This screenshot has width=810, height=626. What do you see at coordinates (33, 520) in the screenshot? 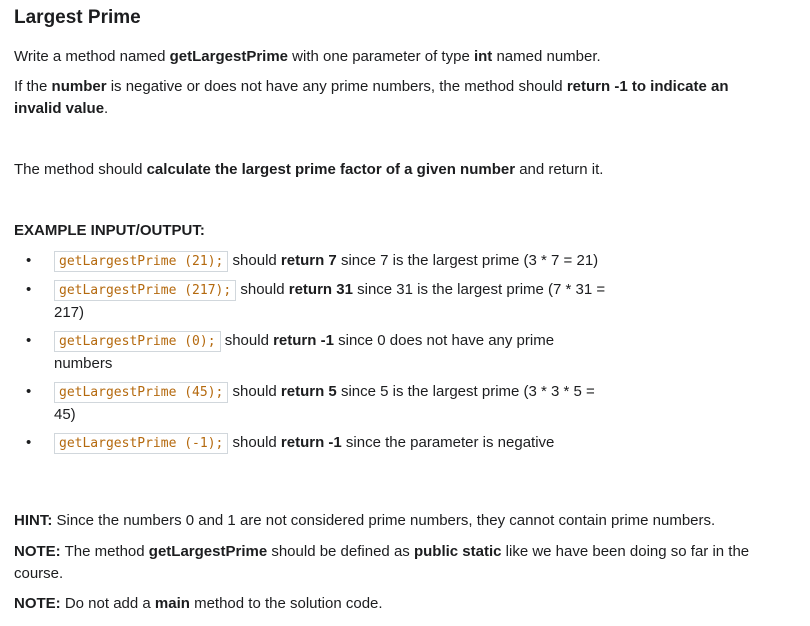
I see `hint-label: HINT:` at bounding box center [33, 520].